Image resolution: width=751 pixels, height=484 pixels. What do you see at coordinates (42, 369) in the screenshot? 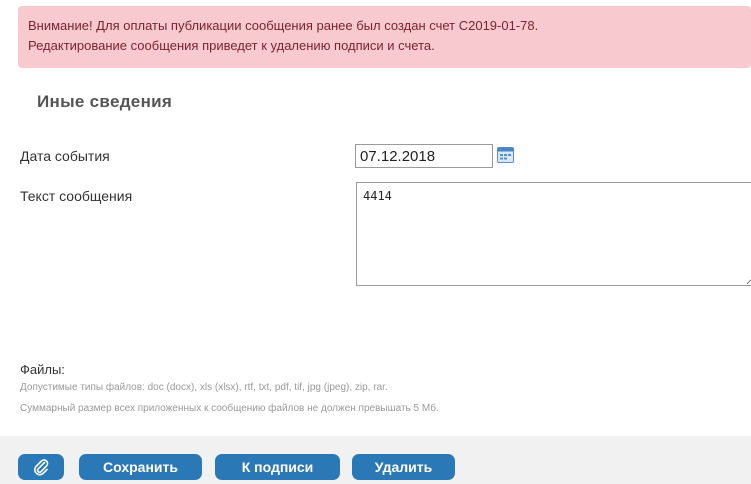
I see `files-title: Файлы:` at bounding box center [42, 369].